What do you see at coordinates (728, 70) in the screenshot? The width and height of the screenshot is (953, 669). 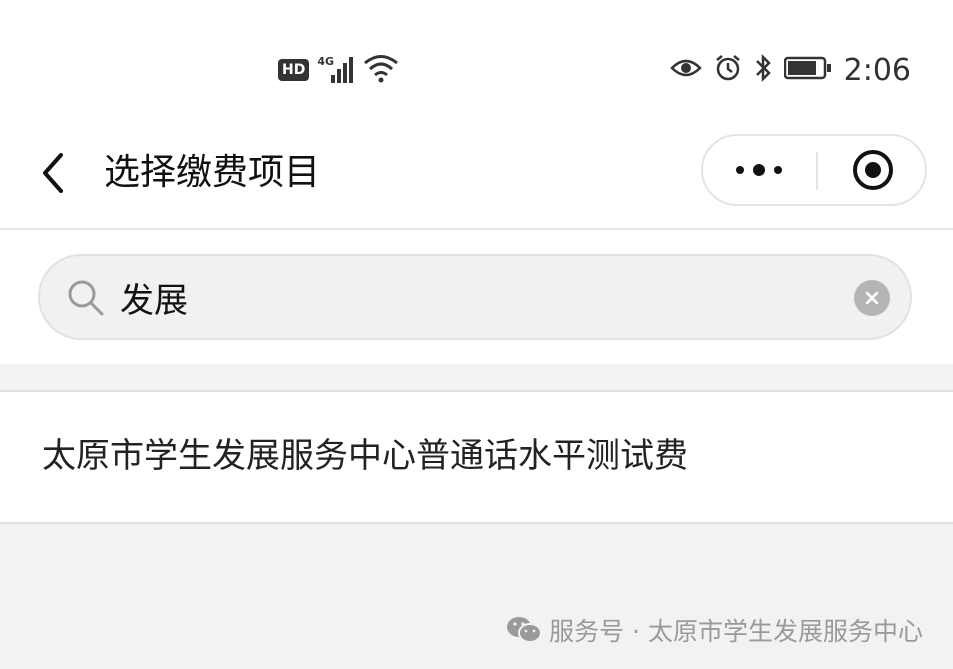 I see `alarm-icon` at bounding box center [728, 70].